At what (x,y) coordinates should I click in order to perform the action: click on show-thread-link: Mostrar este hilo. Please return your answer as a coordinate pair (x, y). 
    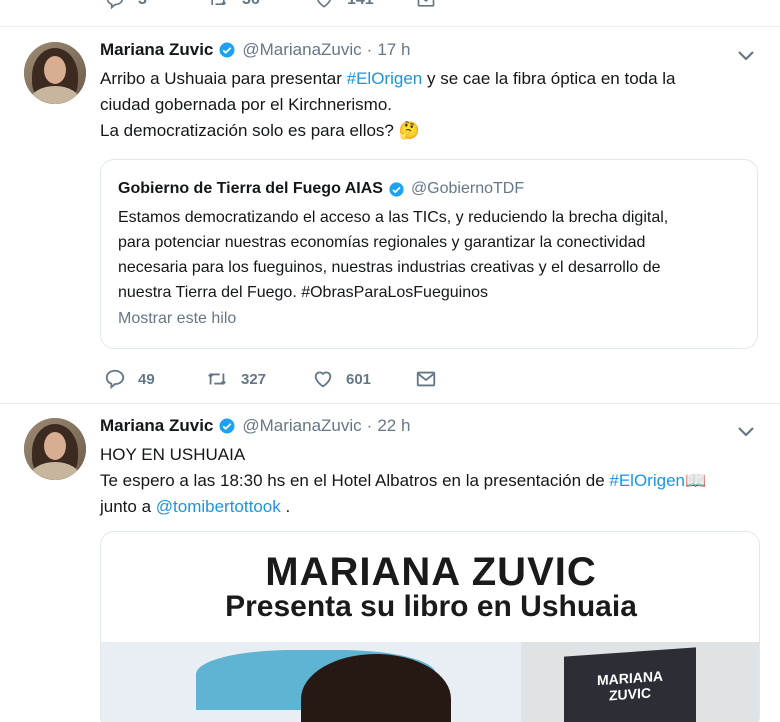
    Looking at the image, I should click on (177, 319).